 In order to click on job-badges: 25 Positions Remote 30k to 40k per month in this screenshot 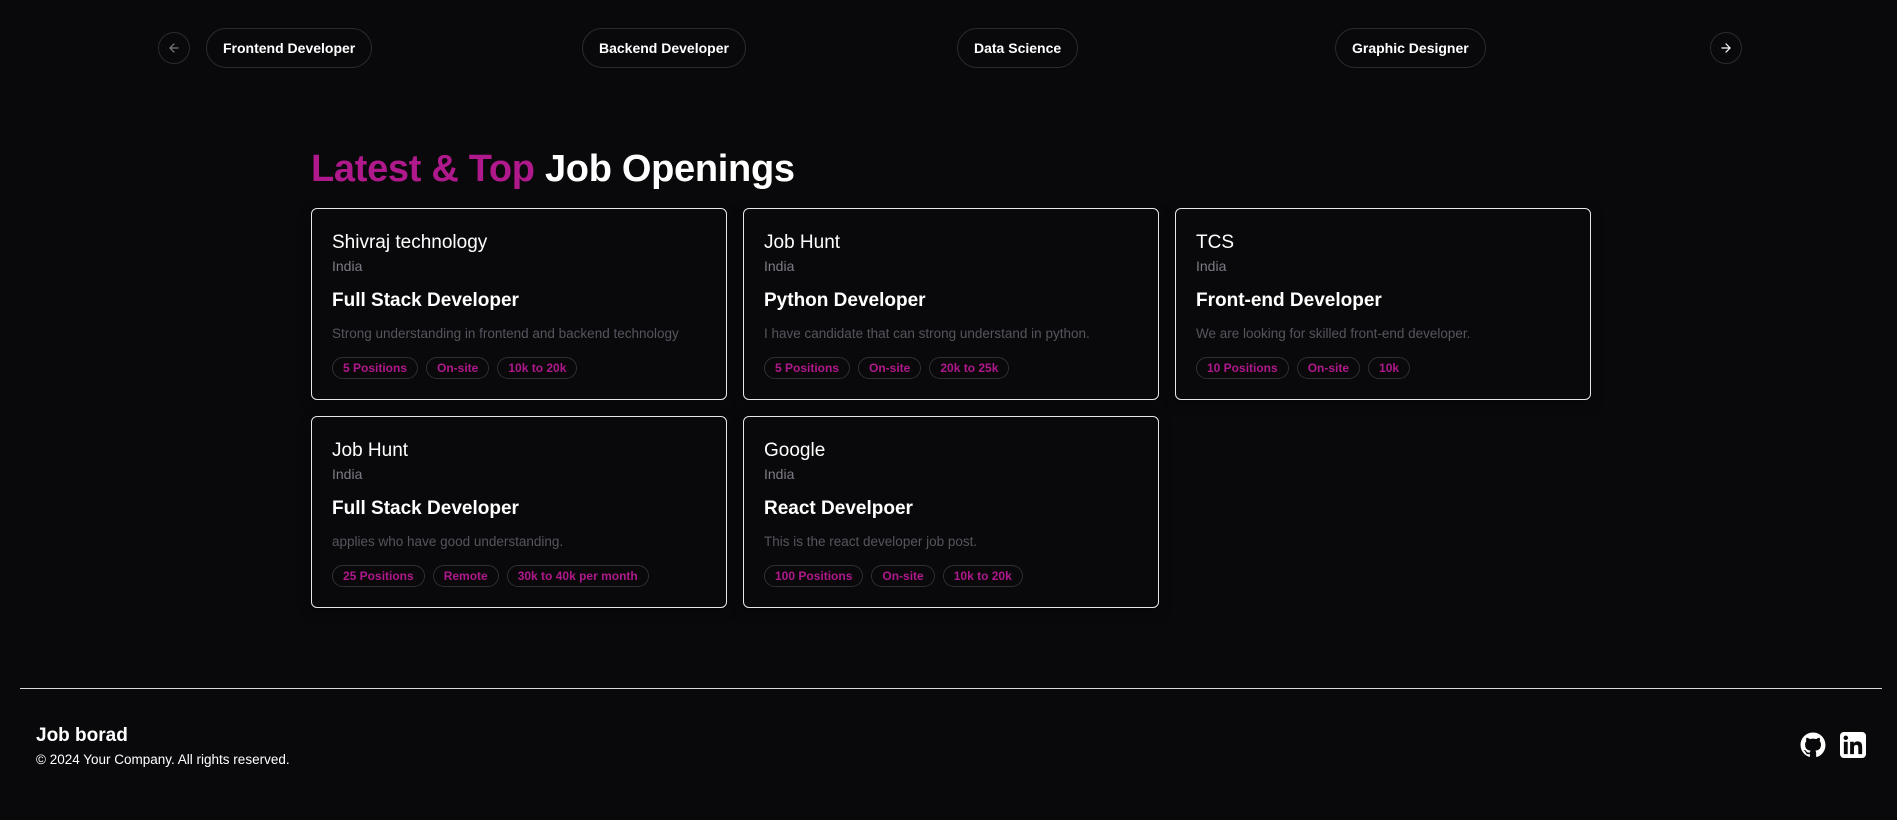, I will do `click(519, 576)`.